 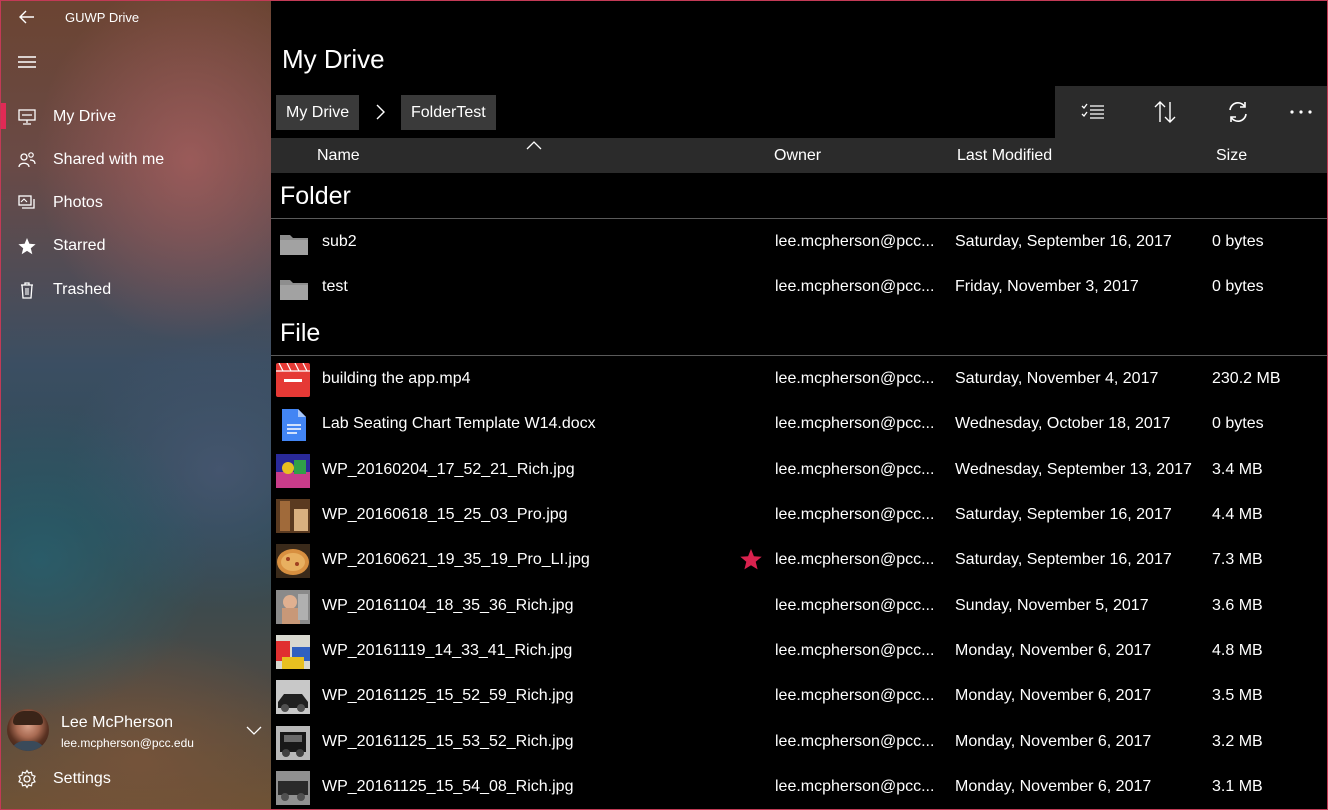 What do you see at coordinates (445, 514) in the screenshot?
I see `file-name: WP_20160618_15_25_03_Pro.jpg` at bounding box center [445, 514].